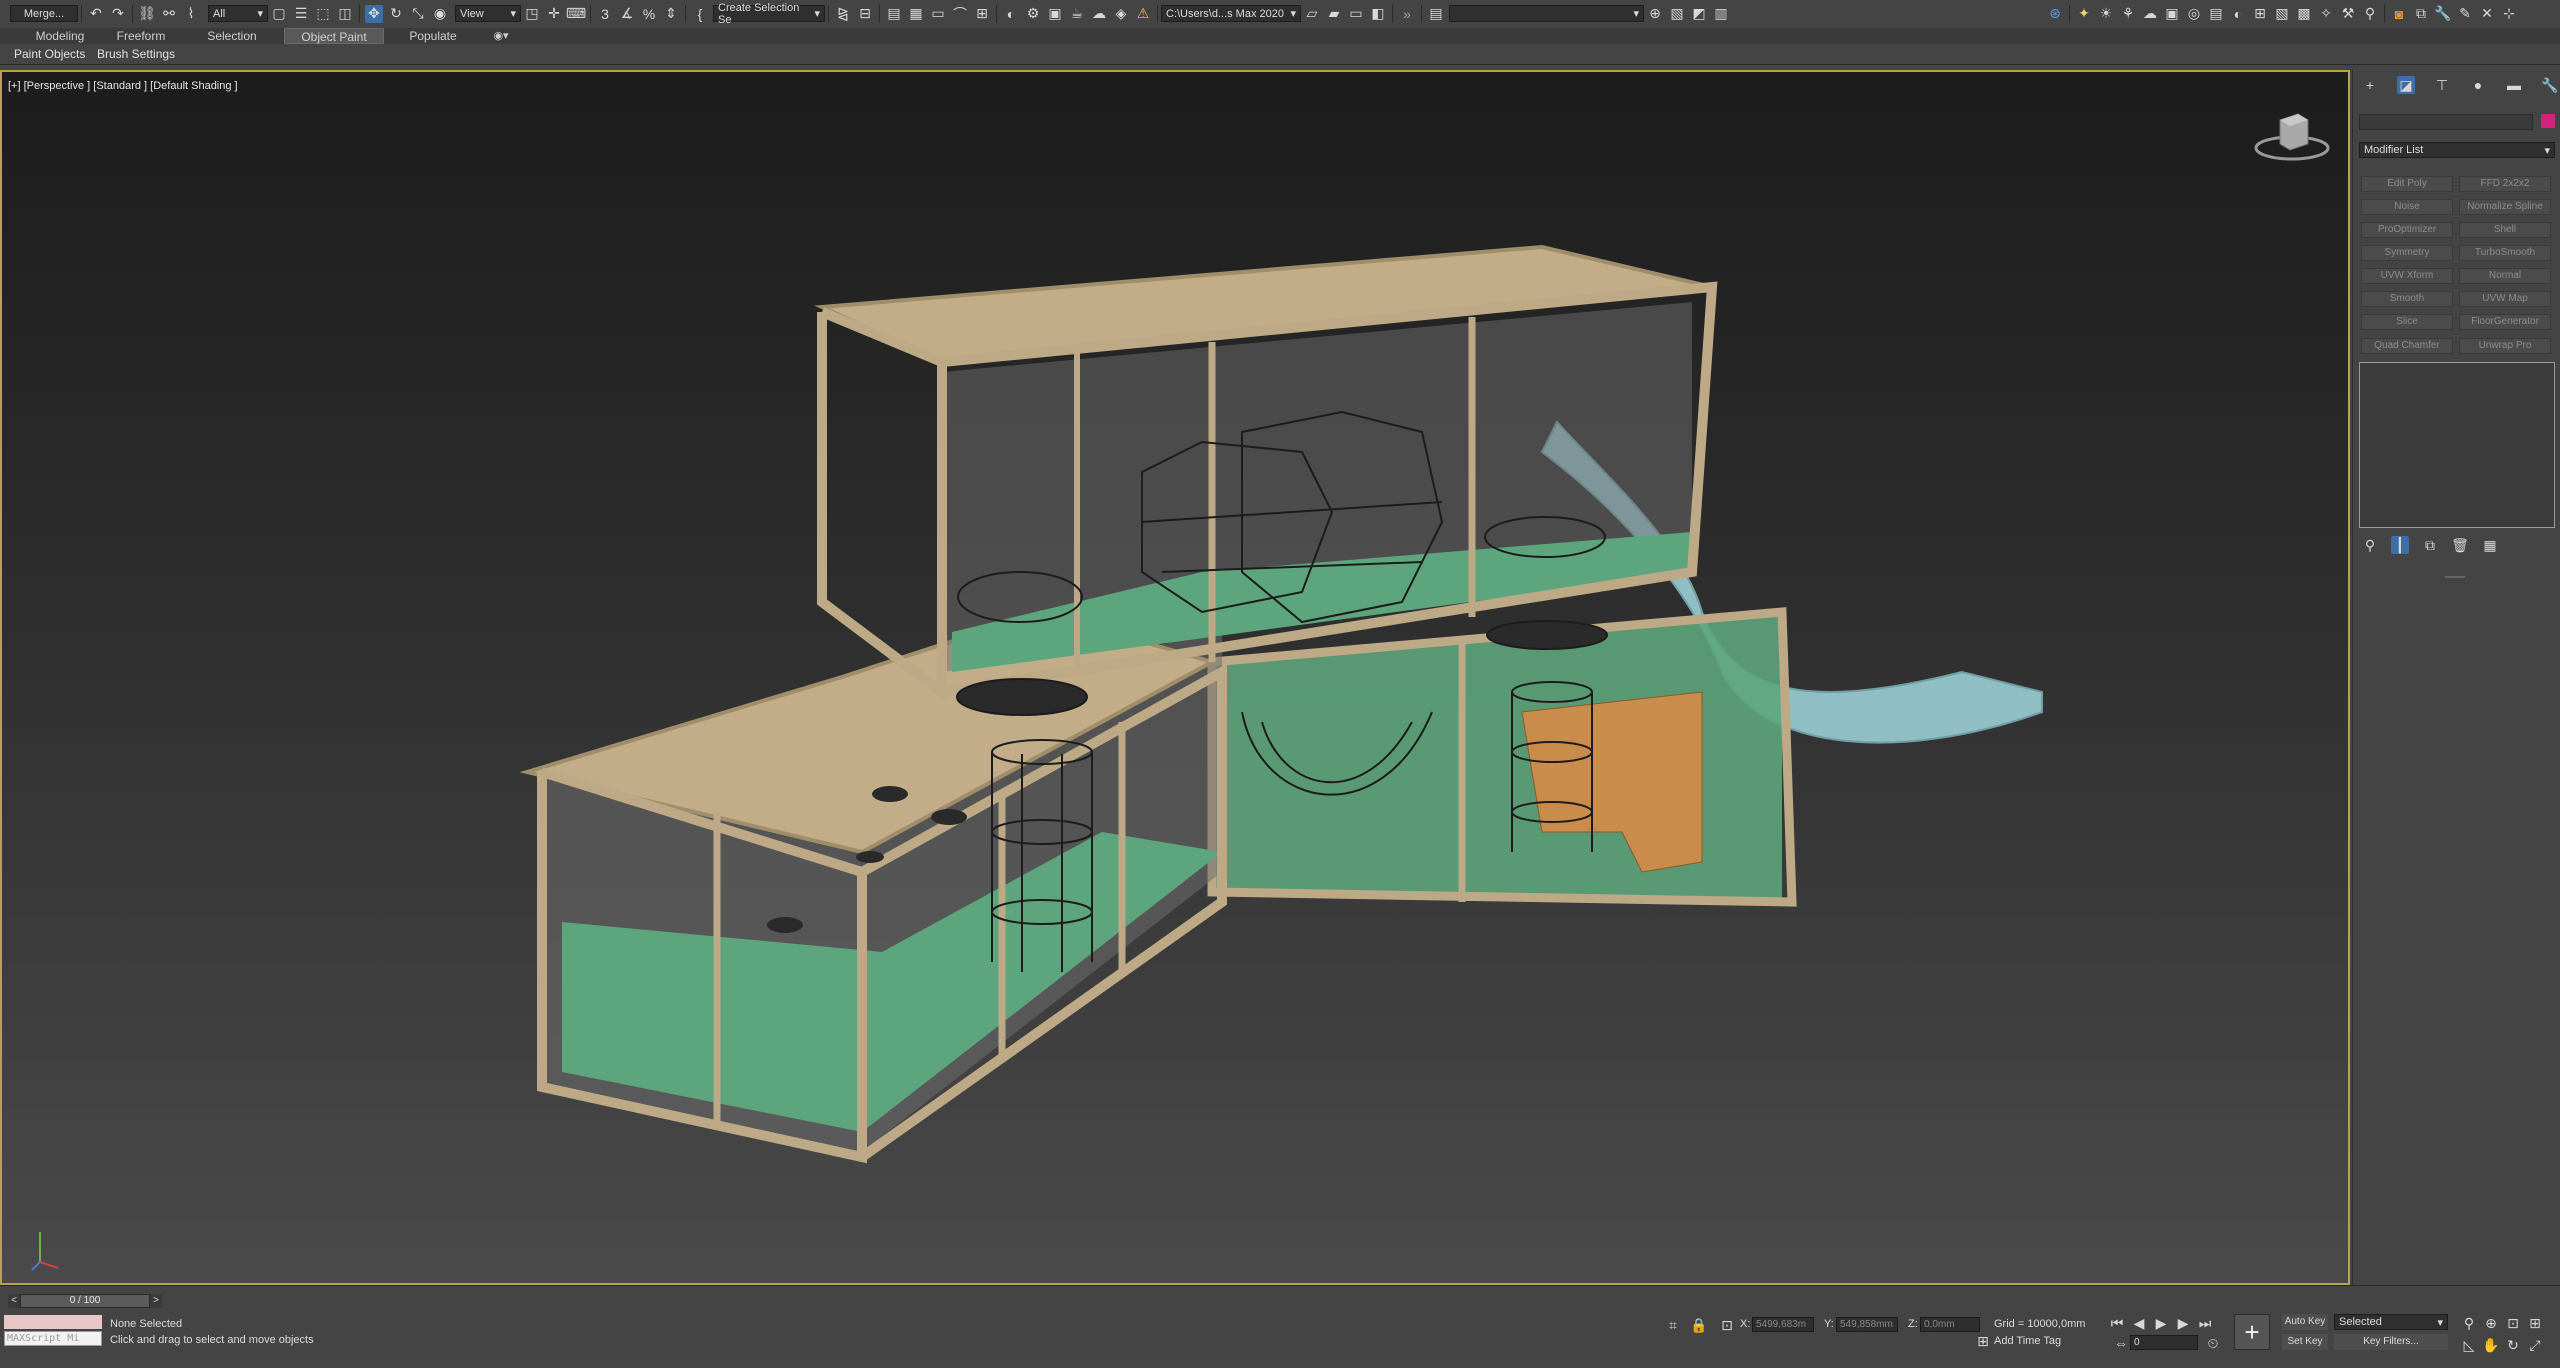  Describe the element at coordinates (49, 54) in the screenshot. I see `panel-paint-objects: Paint Objects` at that location.